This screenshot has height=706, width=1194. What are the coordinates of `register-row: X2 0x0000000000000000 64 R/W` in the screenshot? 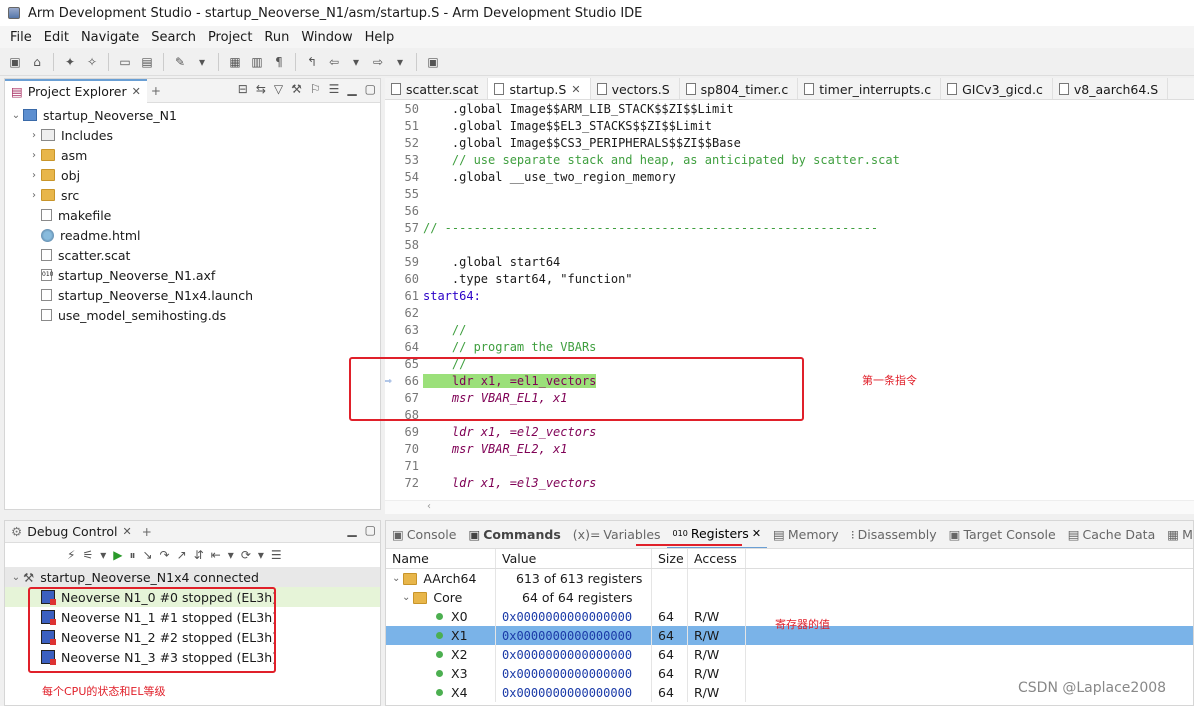 It's located at (789, 654).